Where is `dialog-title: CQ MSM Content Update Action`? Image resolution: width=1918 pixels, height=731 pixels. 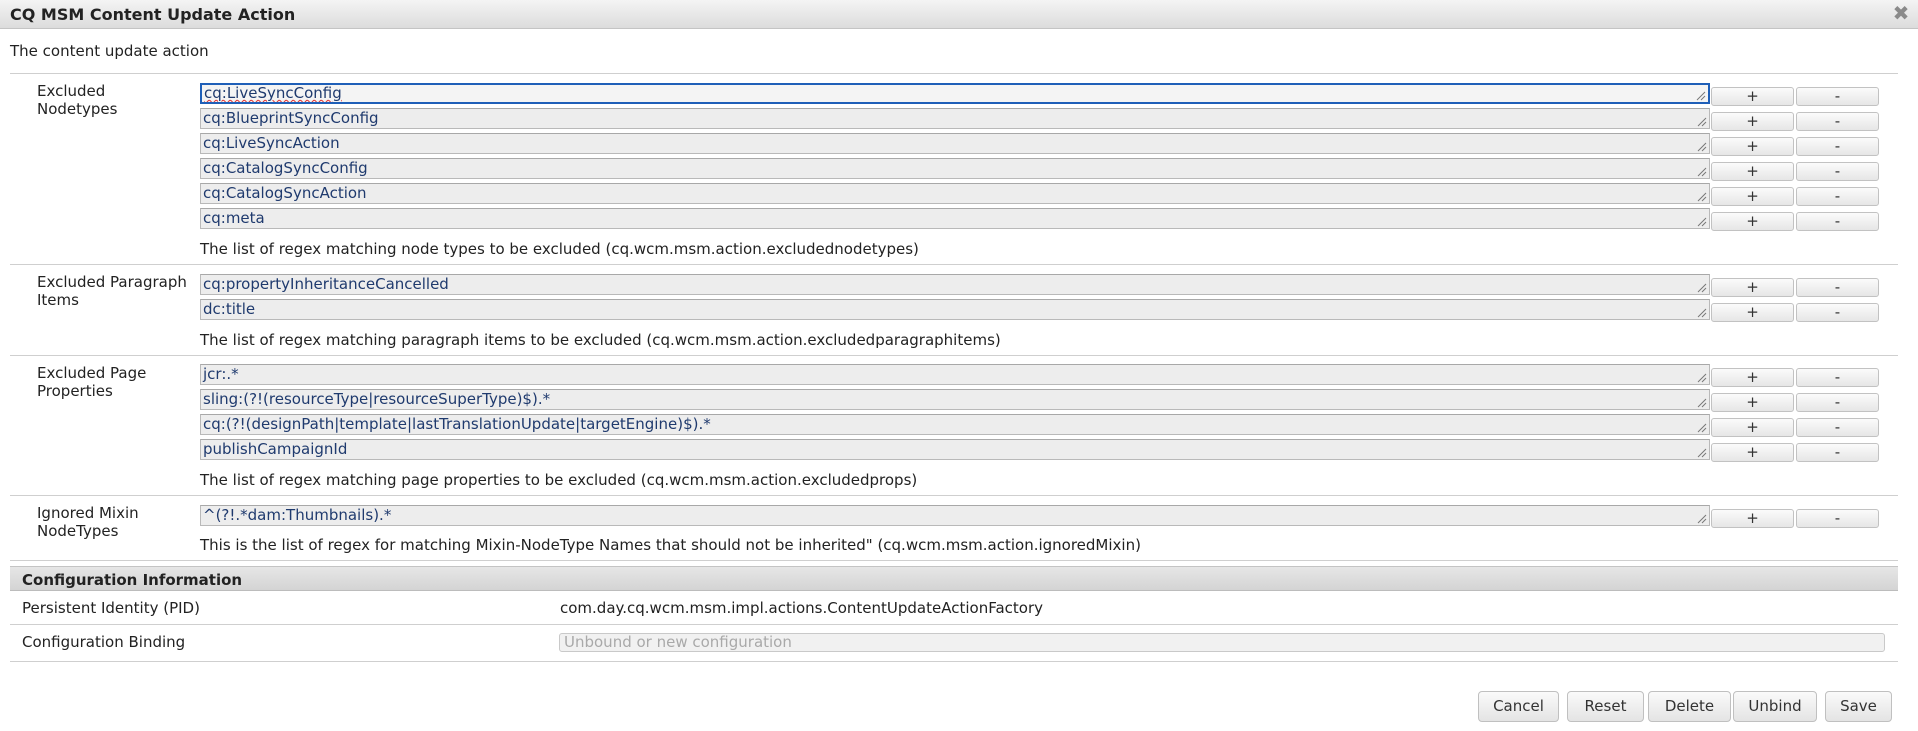
dialog-title: CQ MSM Content Update Action is located at coordinates (153, 14).